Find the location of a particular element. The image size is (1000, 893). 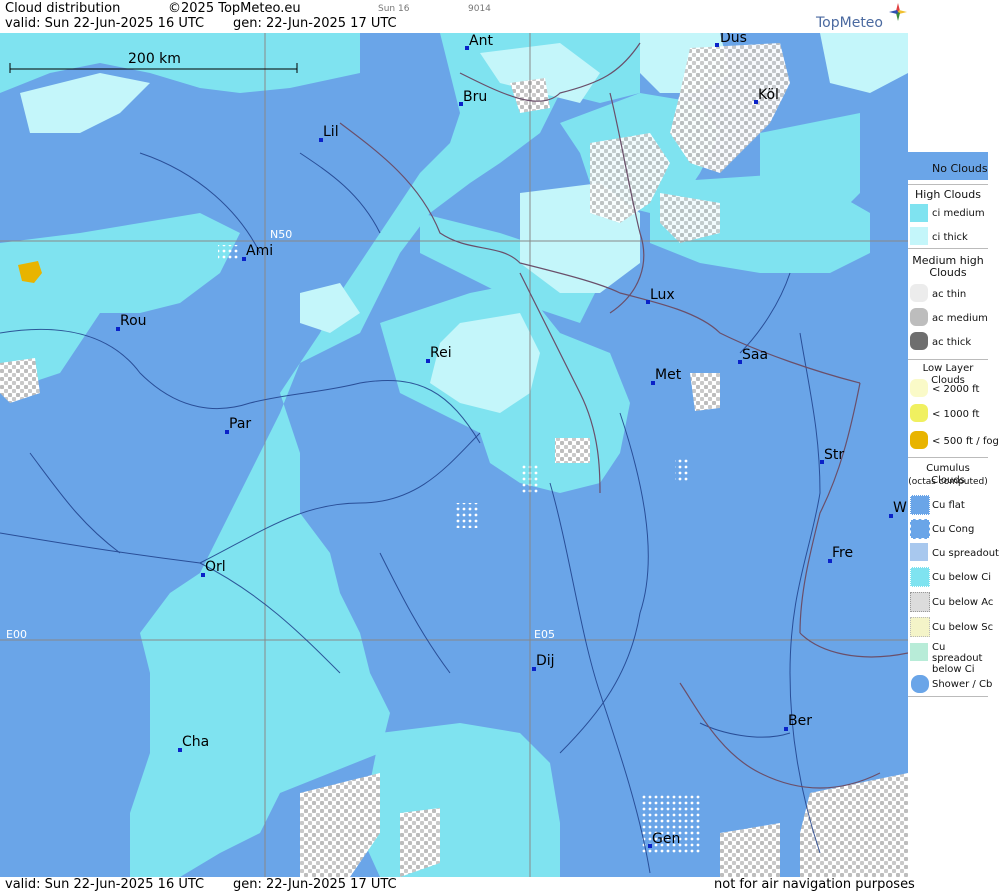

legend-label: < 1000 ft is located at coordinates (956, 414).